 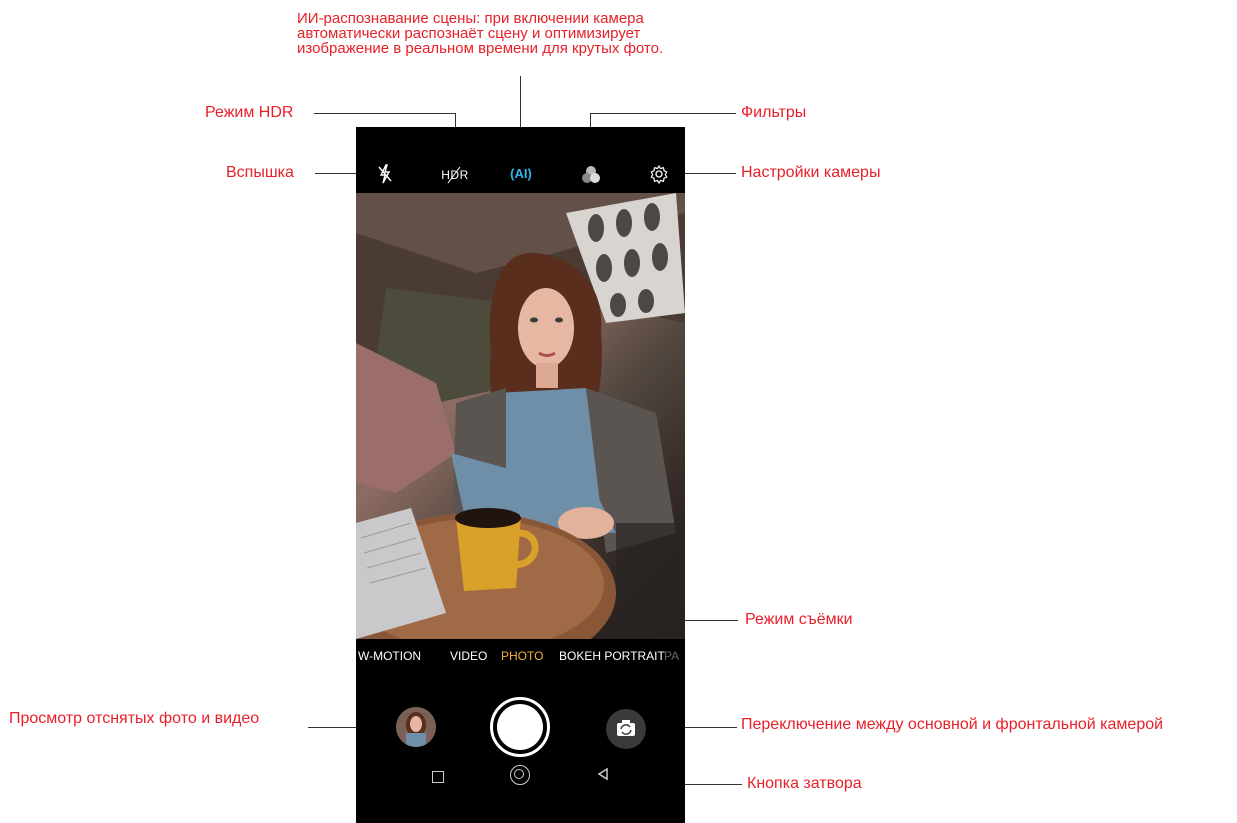 I want to click on shutter-inner, so click(x=520, y=727).